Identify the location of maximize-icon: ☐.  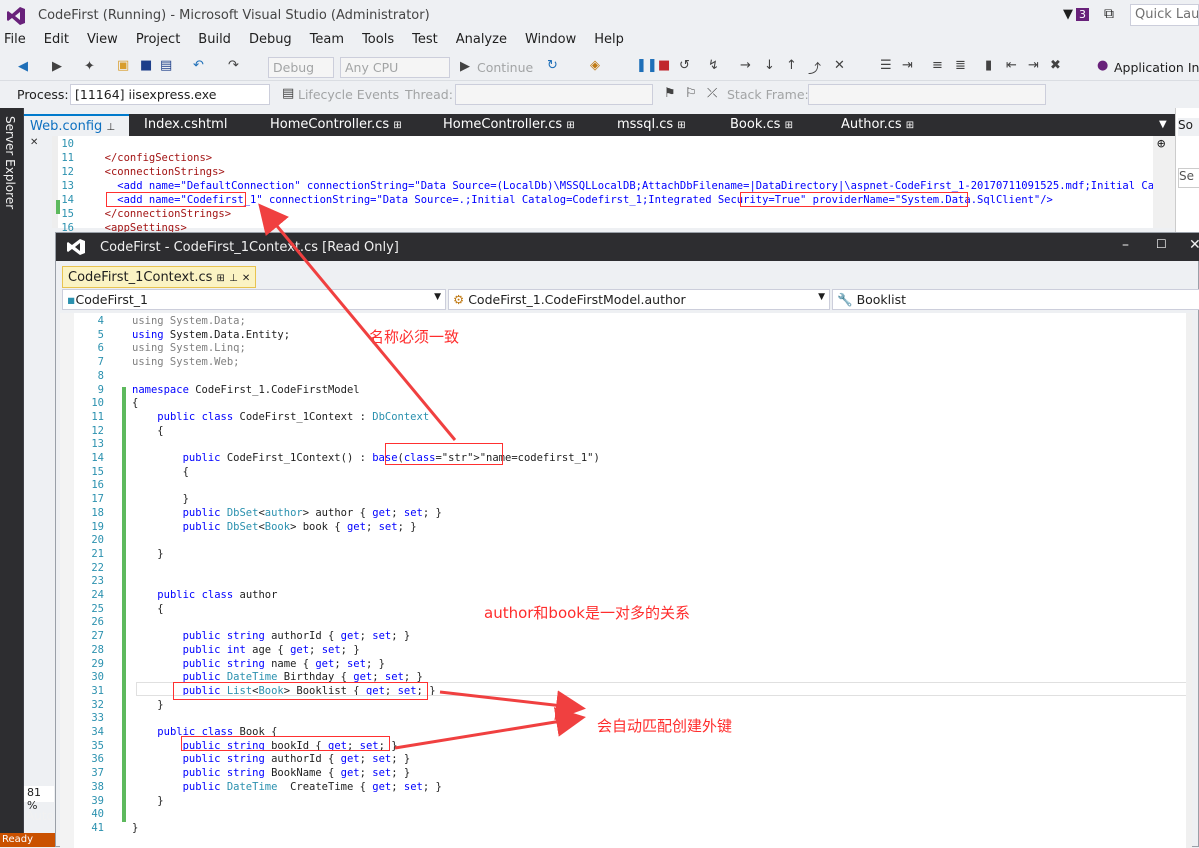
(1161, 244).